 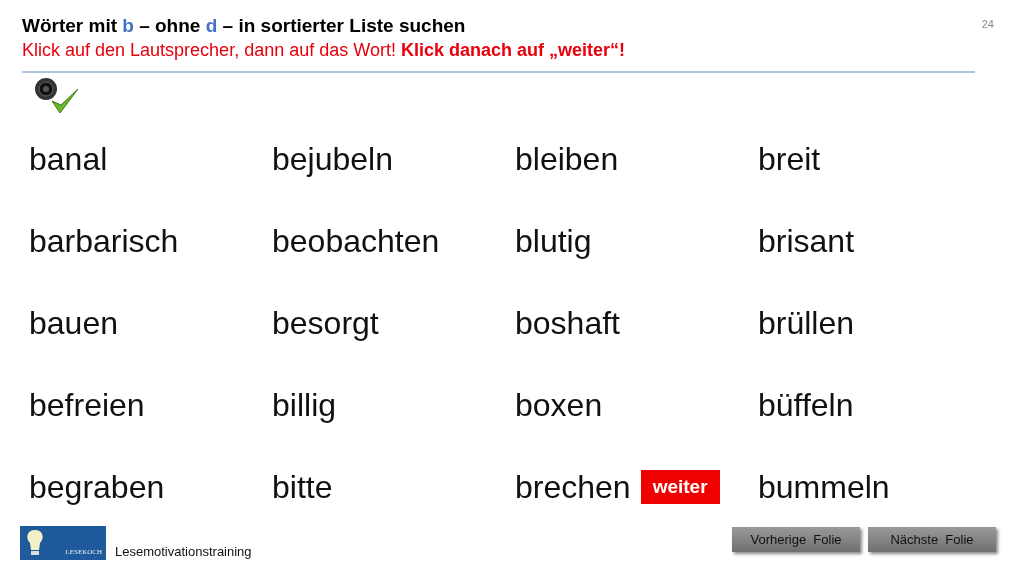 I want to click on word: bummeln, so click(x=824, y=487).